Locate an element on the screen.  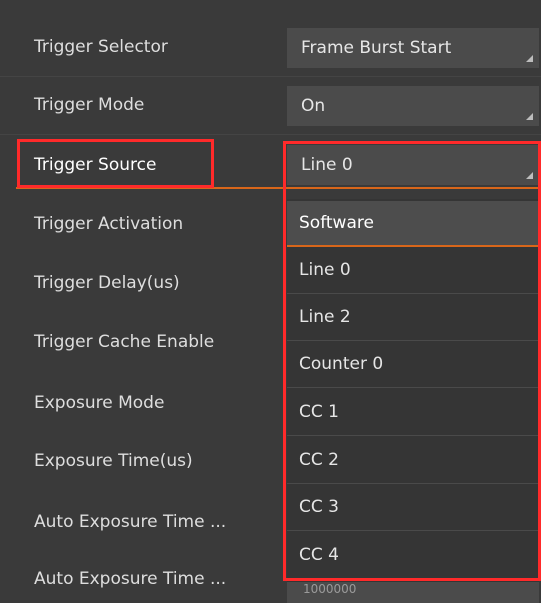
trigger-mode-value: On is located at coordinates (313, 106).